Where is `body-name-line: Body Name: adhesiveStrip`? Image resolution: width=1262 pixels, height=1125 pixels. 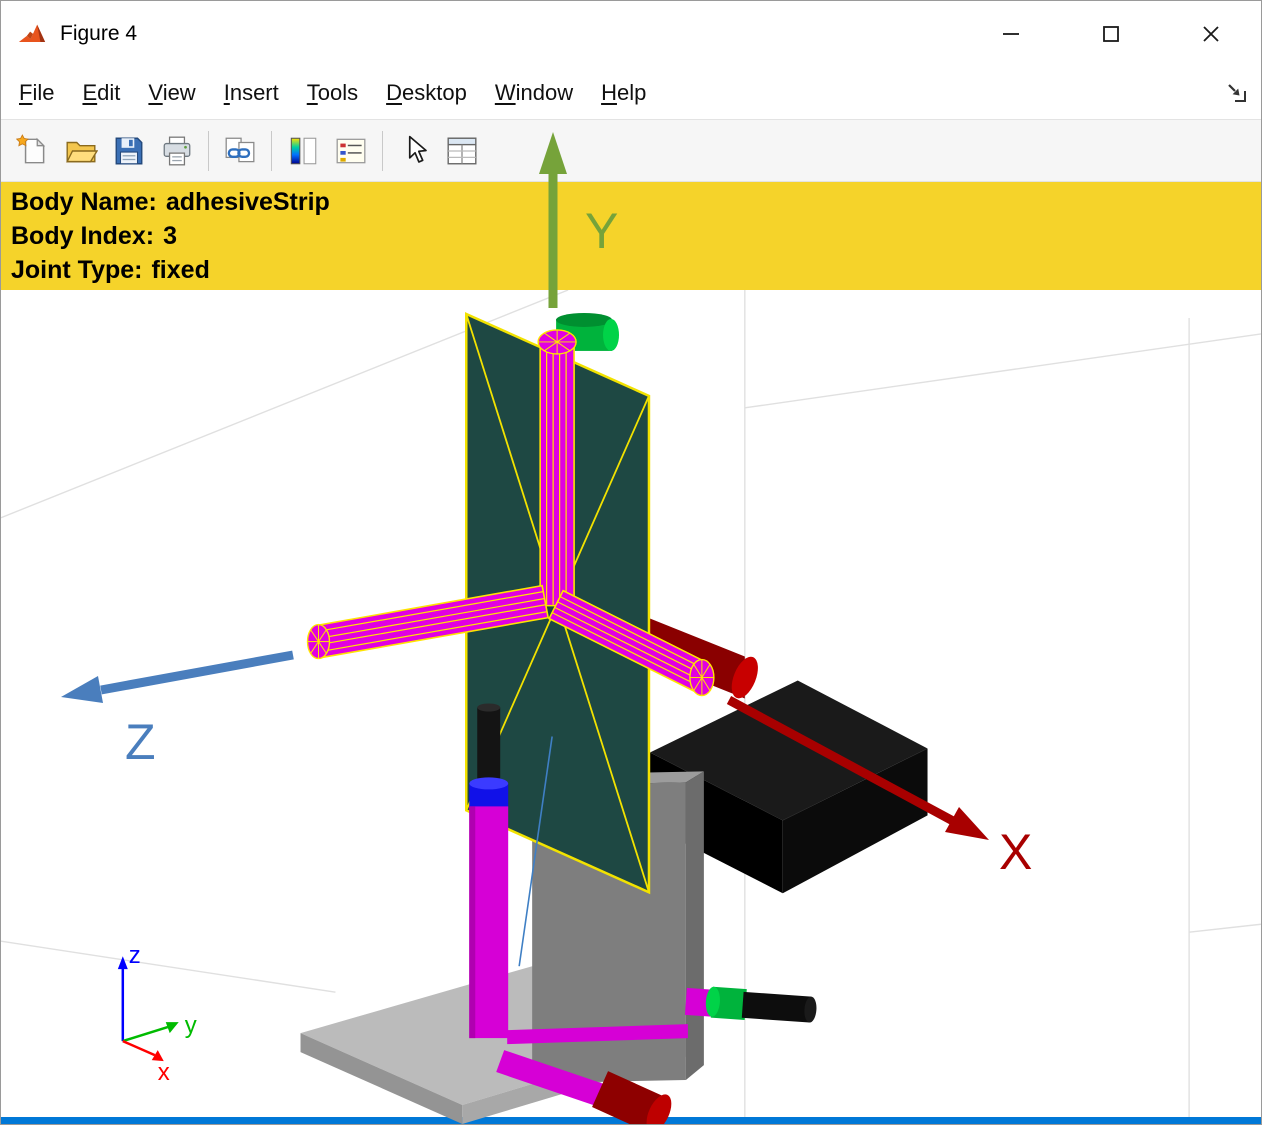 body-name-line: Body Name: adhesiveStrip is located at coordinates (631, 202).